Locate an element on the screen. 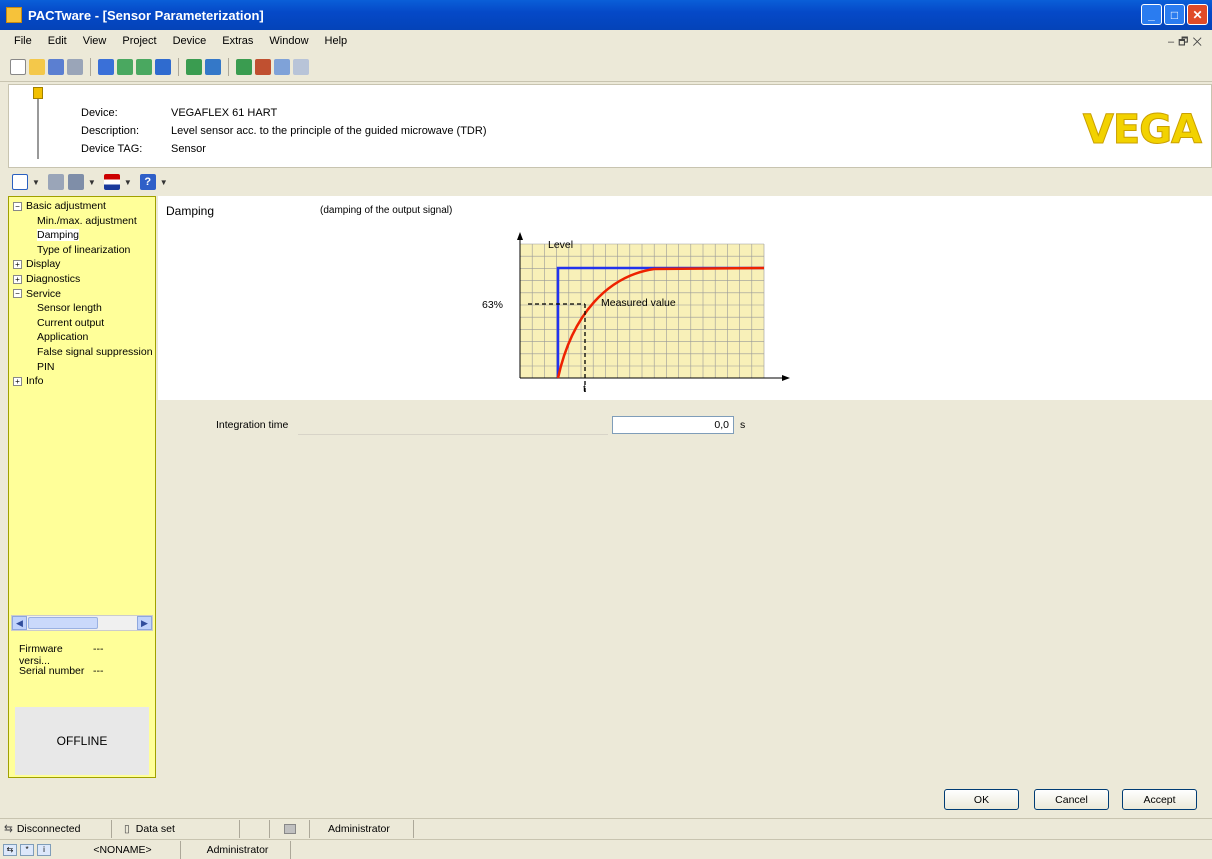 Image resolution: width=1212 pixels, height=859 pixels. tree-item-display: + Display is located at coordinates (82, 264).